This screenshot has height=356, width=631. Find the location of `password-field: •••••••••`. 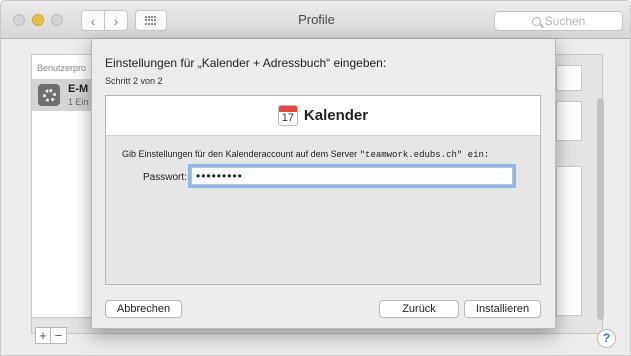

password-field: ••••••••• is located at coordinates (352, 176).